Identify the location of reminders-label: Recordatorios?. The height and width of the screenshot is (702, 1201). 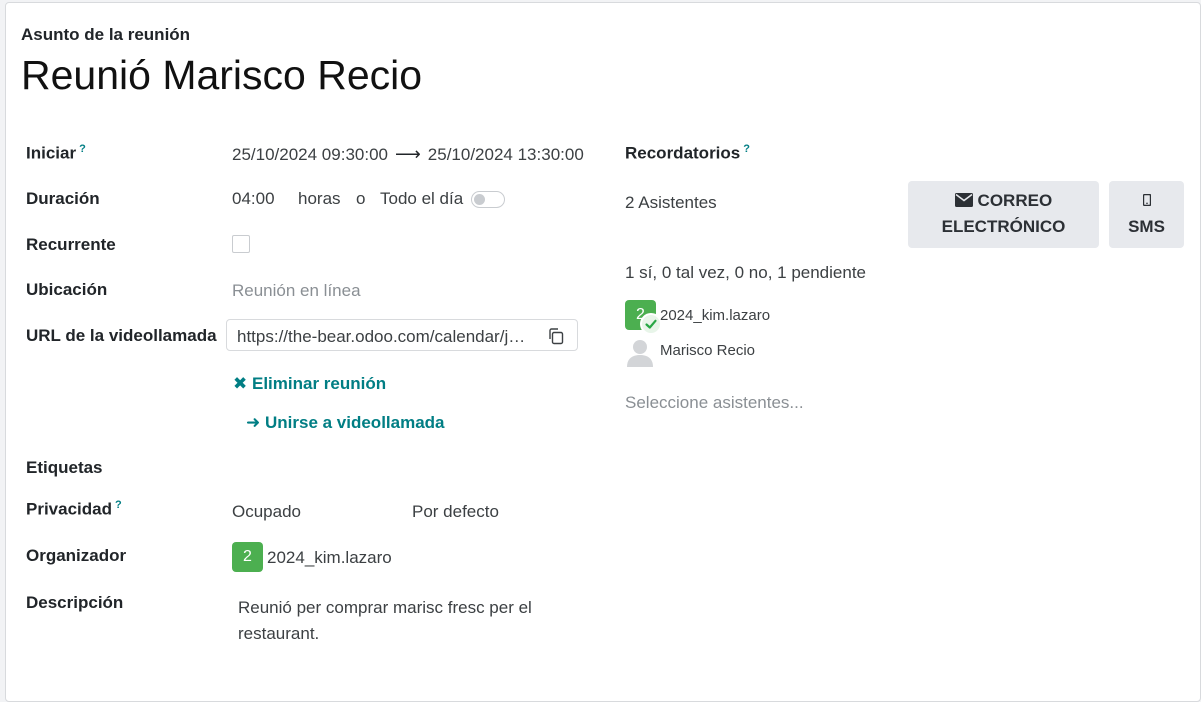
(687, 153).